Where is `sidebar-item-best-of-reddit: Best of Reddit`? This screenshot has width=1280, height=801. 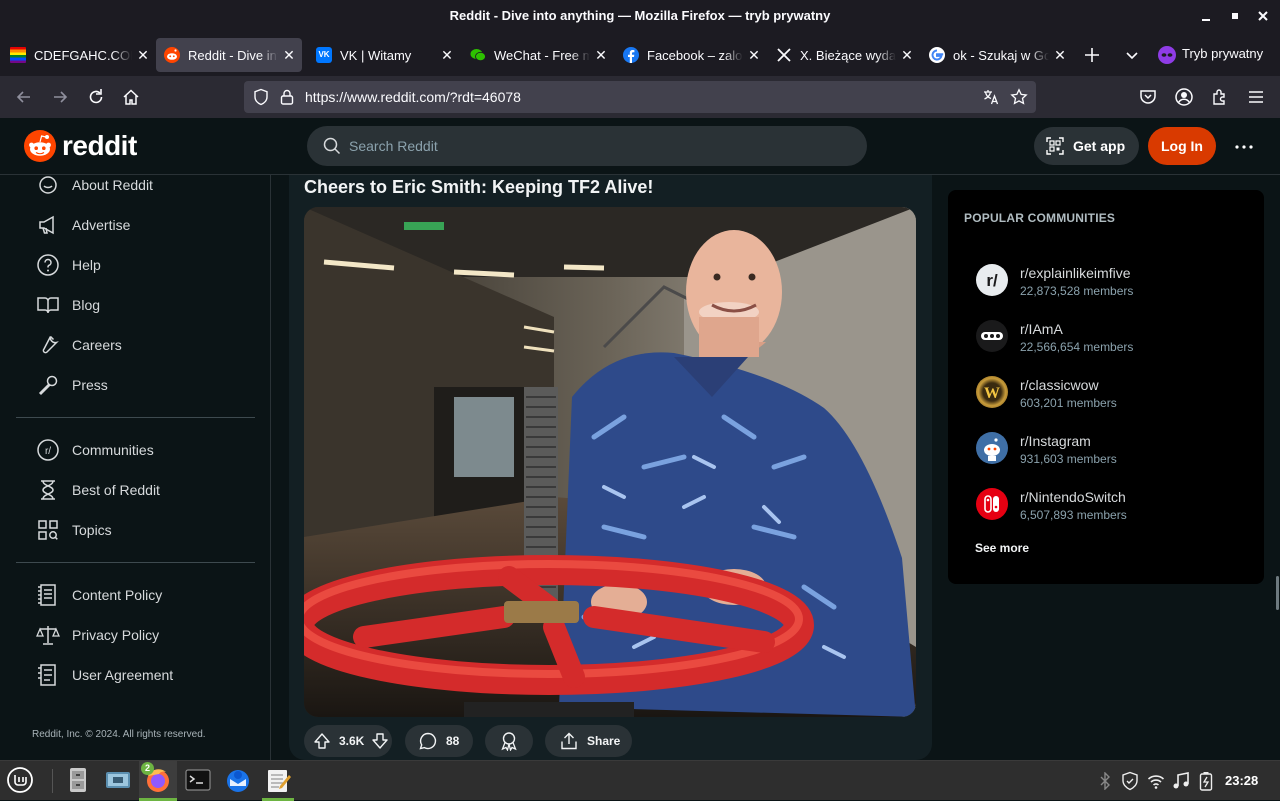
sidebar-item-best-of-reddit: Best of Reddit is located at coordinates (98, 490).